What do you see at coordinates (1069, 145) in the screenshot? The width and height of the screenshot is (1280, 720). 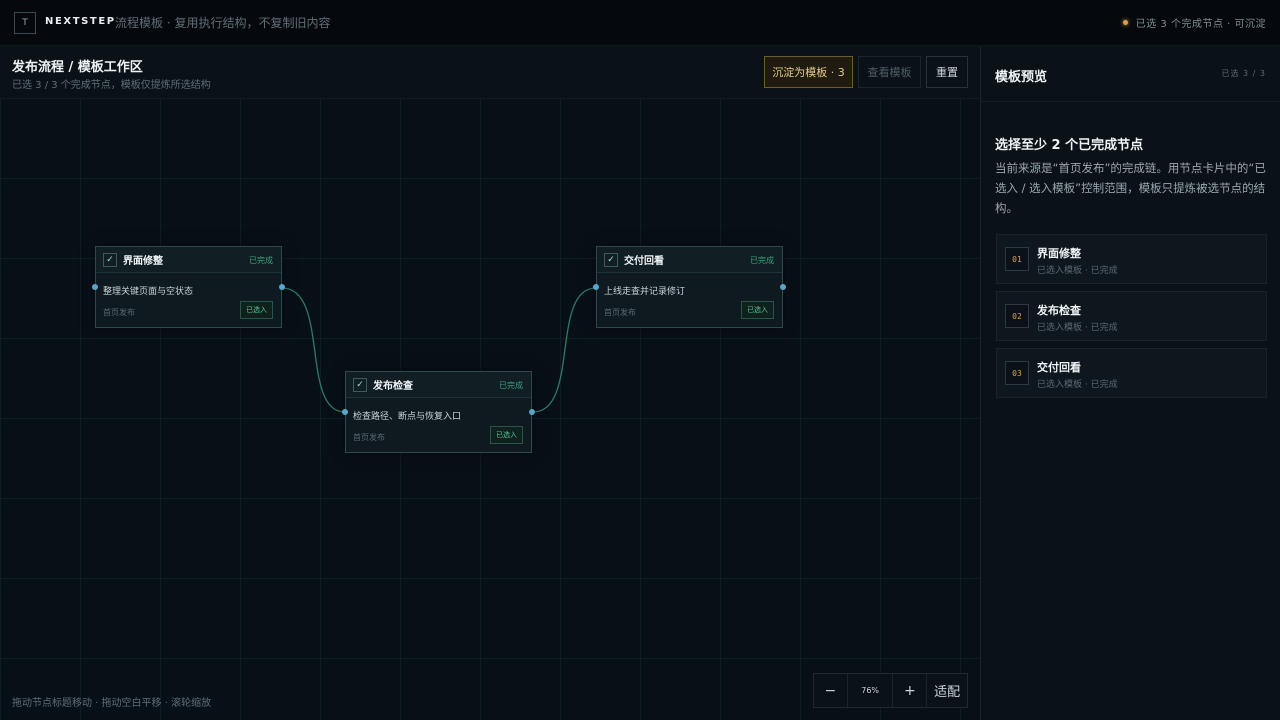 I see `panel-heading: 选择至少 2 个已完成节点` at bounding box center [1069, 145].